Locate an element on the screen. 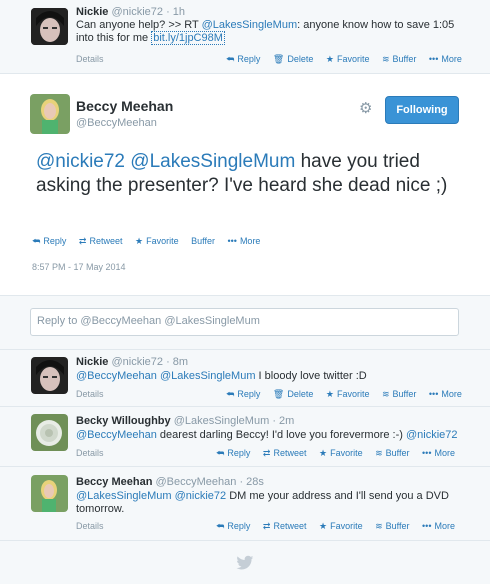 This screenshot has width=490, height=584. tweet-header: Nickie @nickie72 · 8m is located at coordinates (132, 362).